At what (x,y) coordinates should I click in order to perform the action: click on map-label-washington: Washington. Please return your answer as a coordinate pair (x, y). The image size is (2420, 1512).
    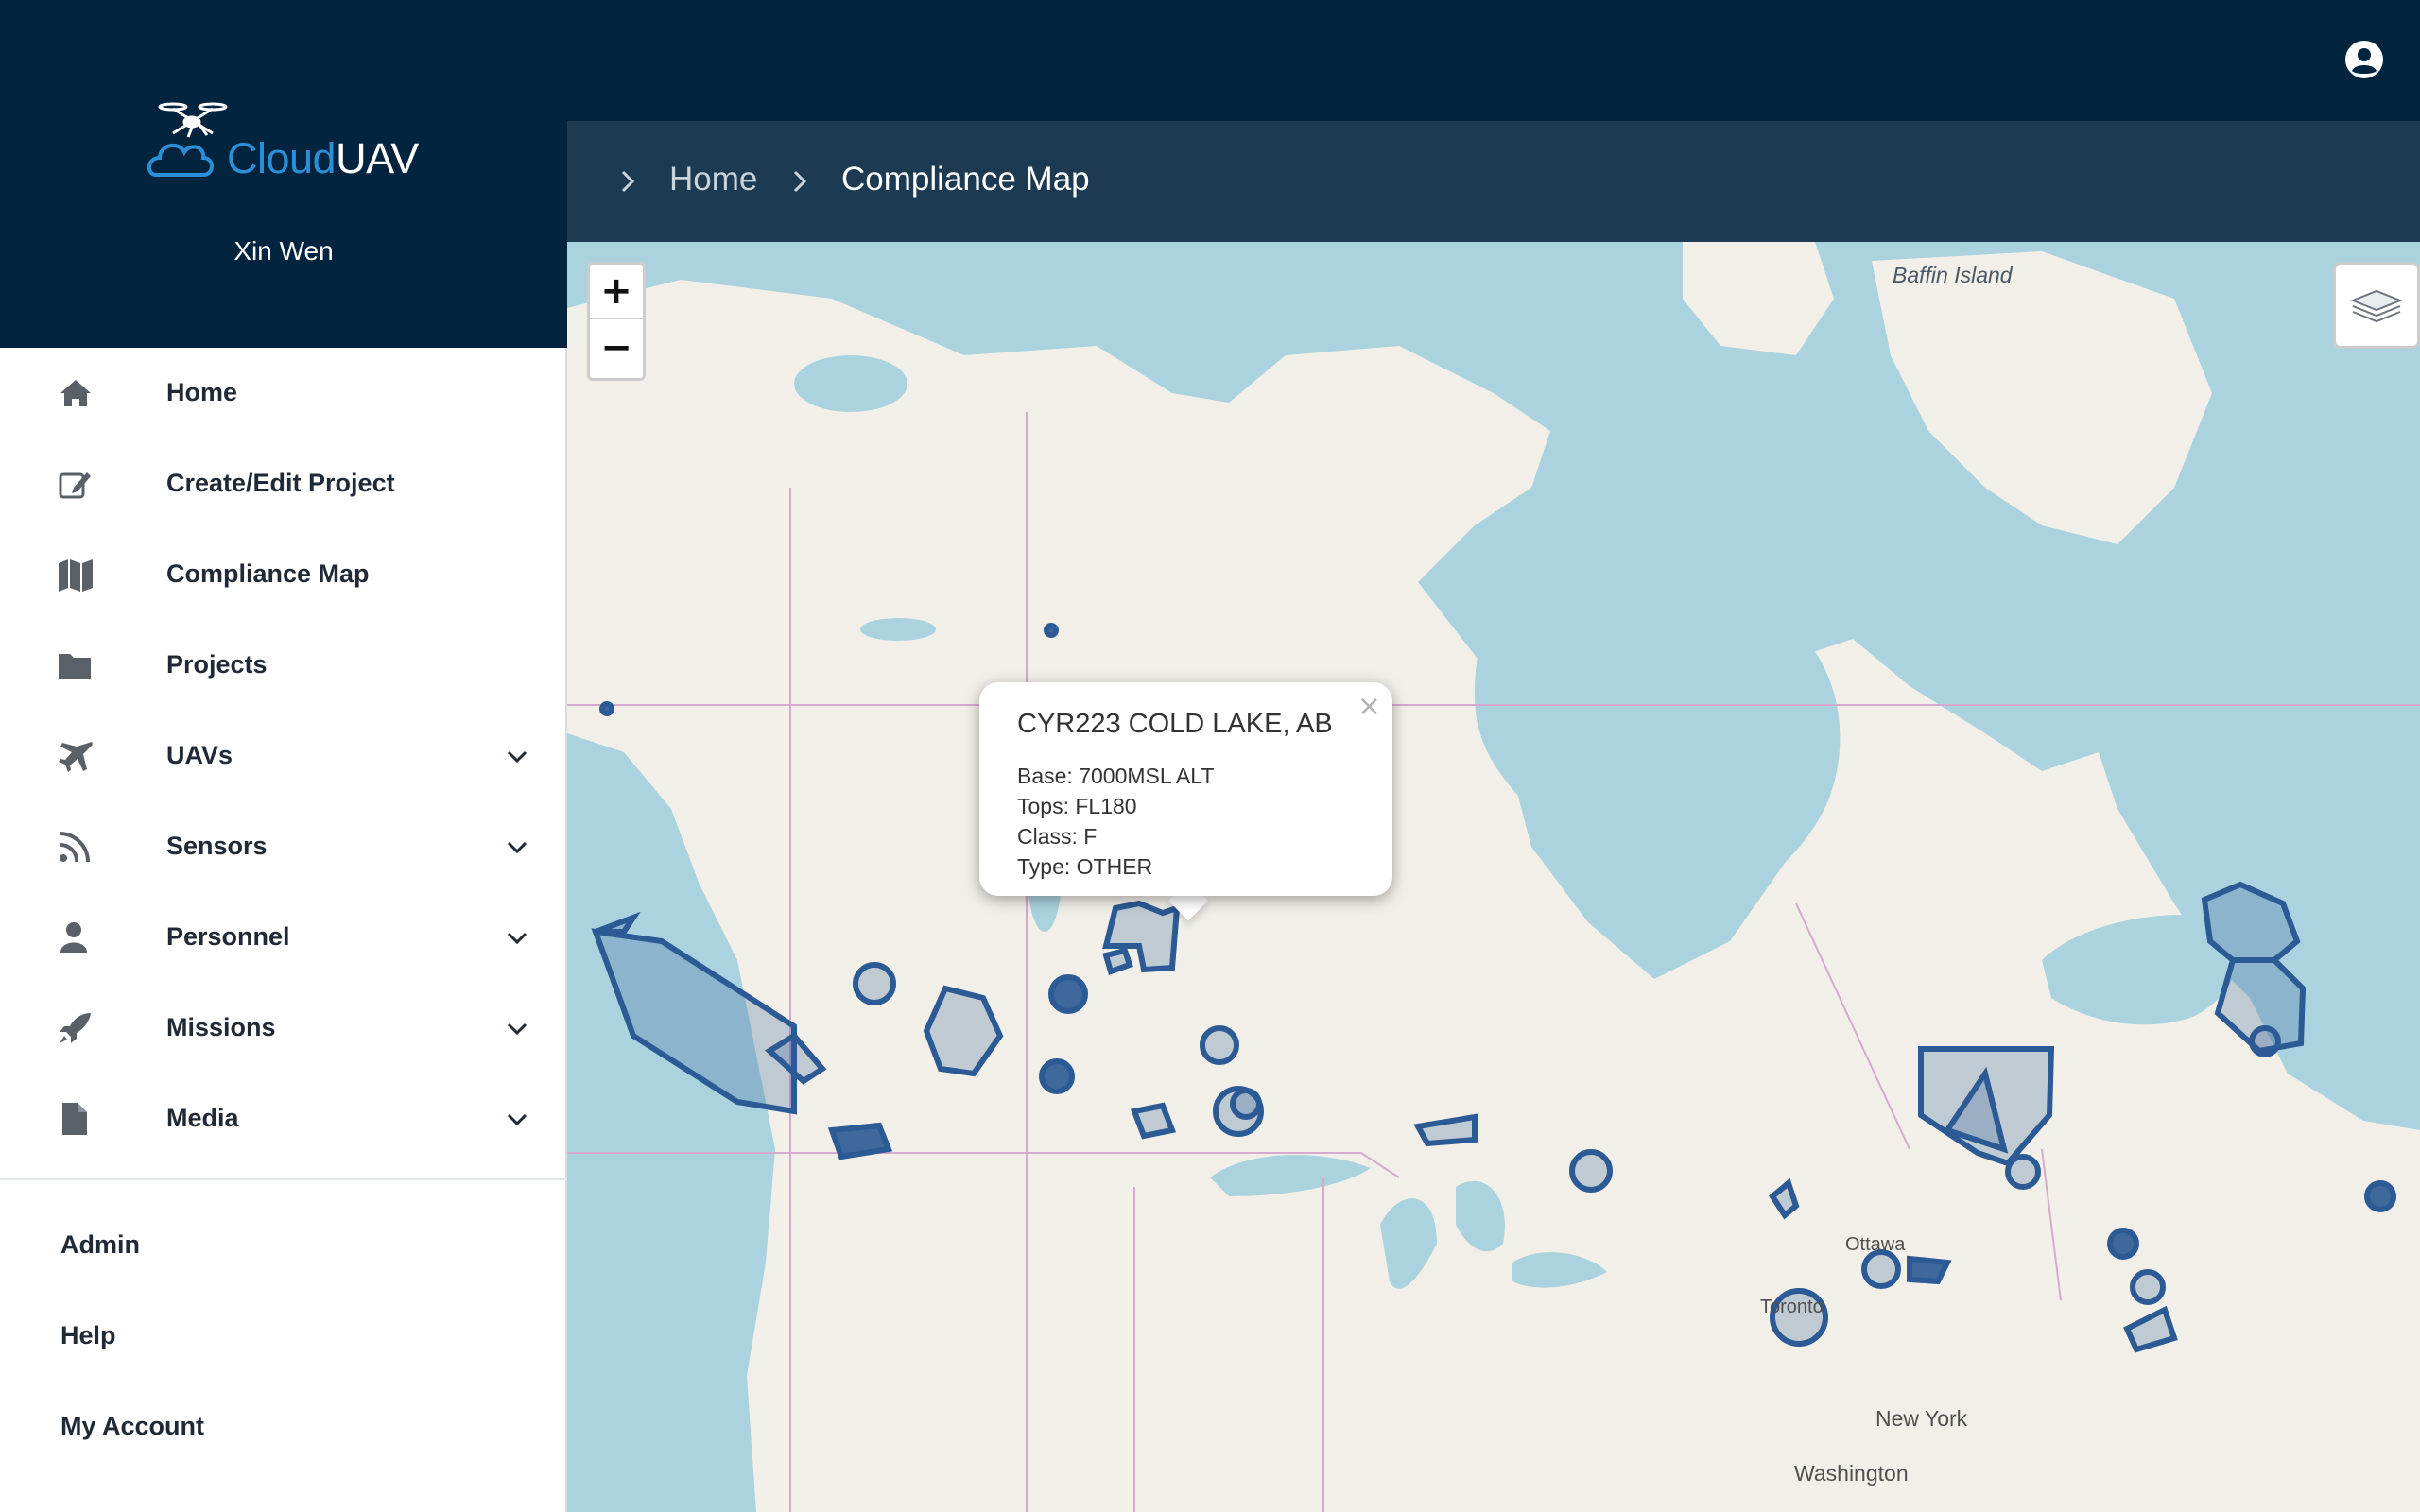
    Looking at the image, I should click on (1851, 1473).